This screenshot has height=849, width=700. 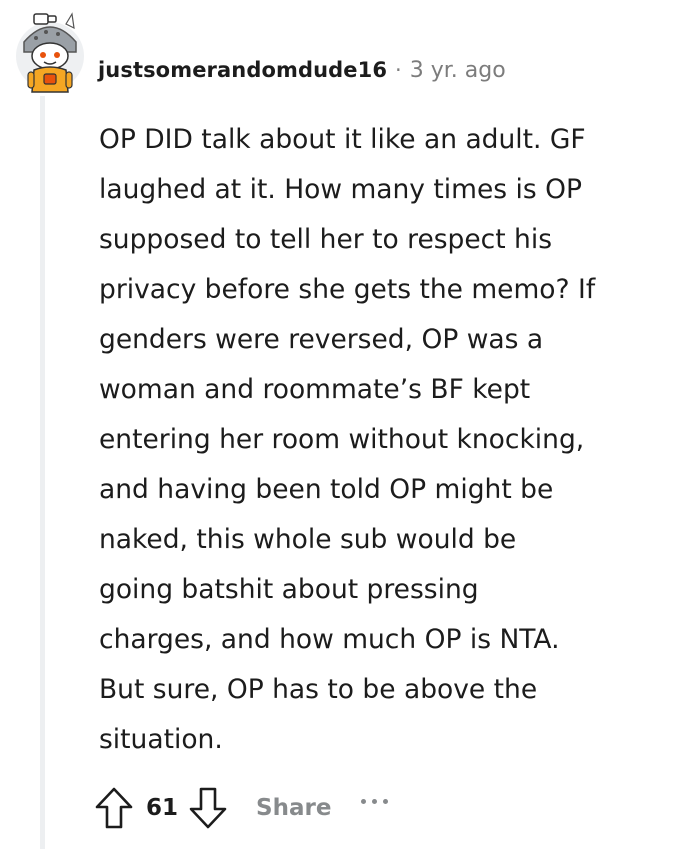 I want to click on comment-timestamp: 3 yr. ago, so click(x=458, y=70).